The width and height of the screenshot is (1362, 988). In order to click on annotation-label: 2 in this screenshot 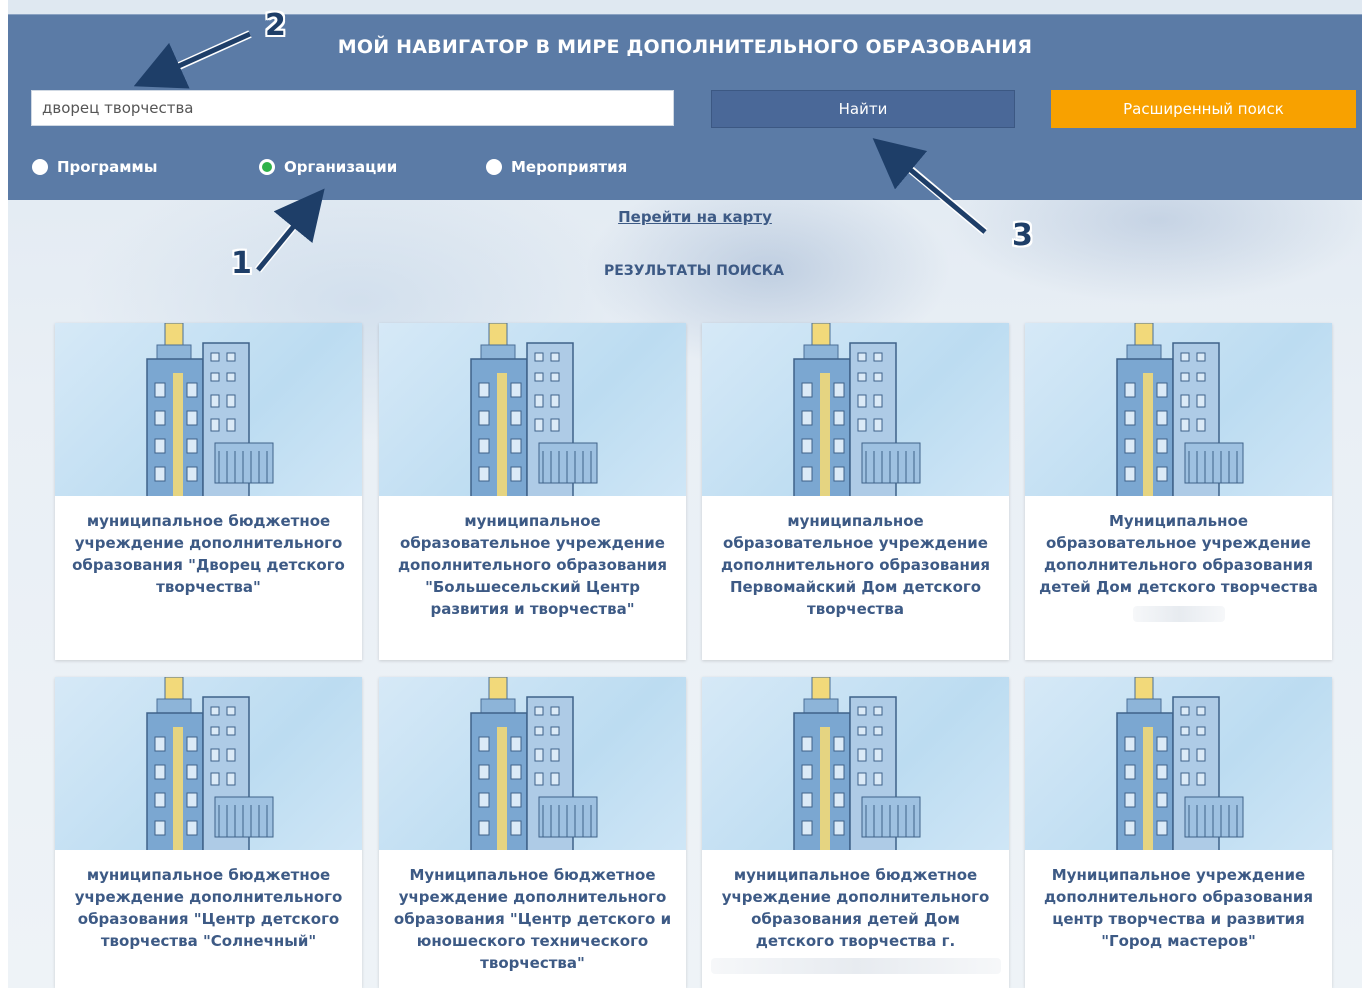, I will do `click(275, 25)`.